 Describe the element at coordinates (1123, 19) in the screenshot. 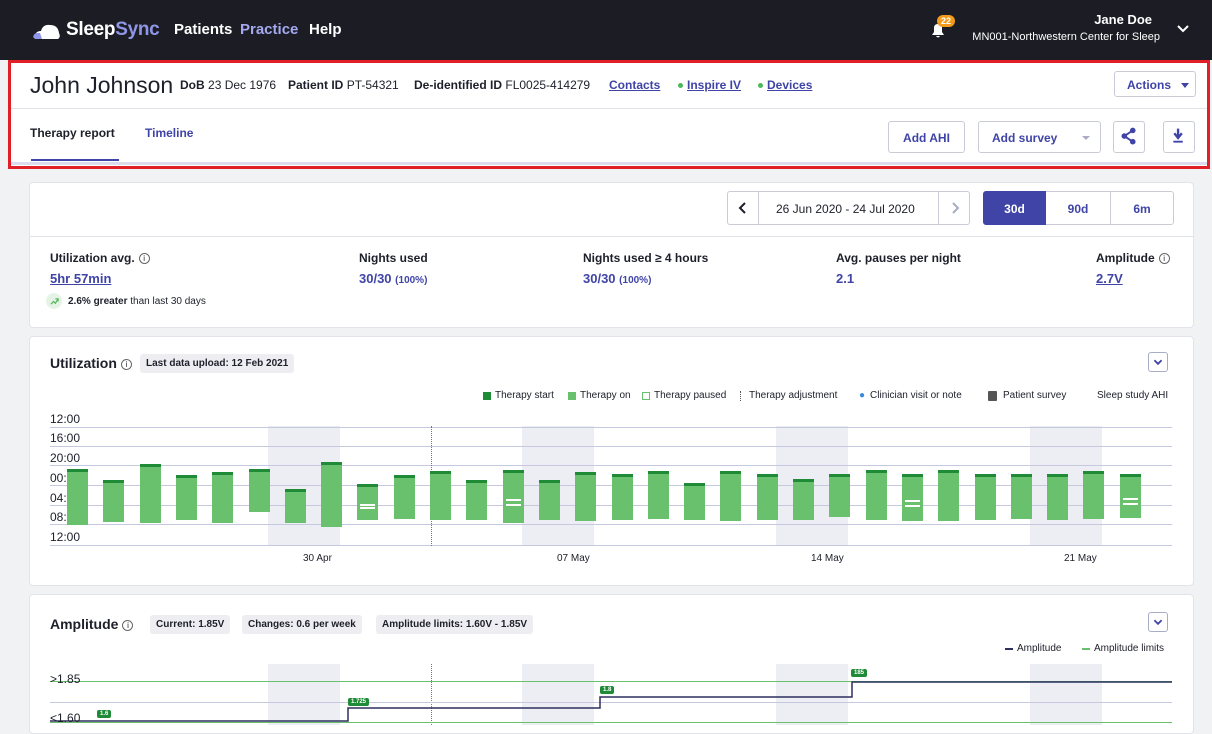

I see `user-name: Jane Doe` at that location.